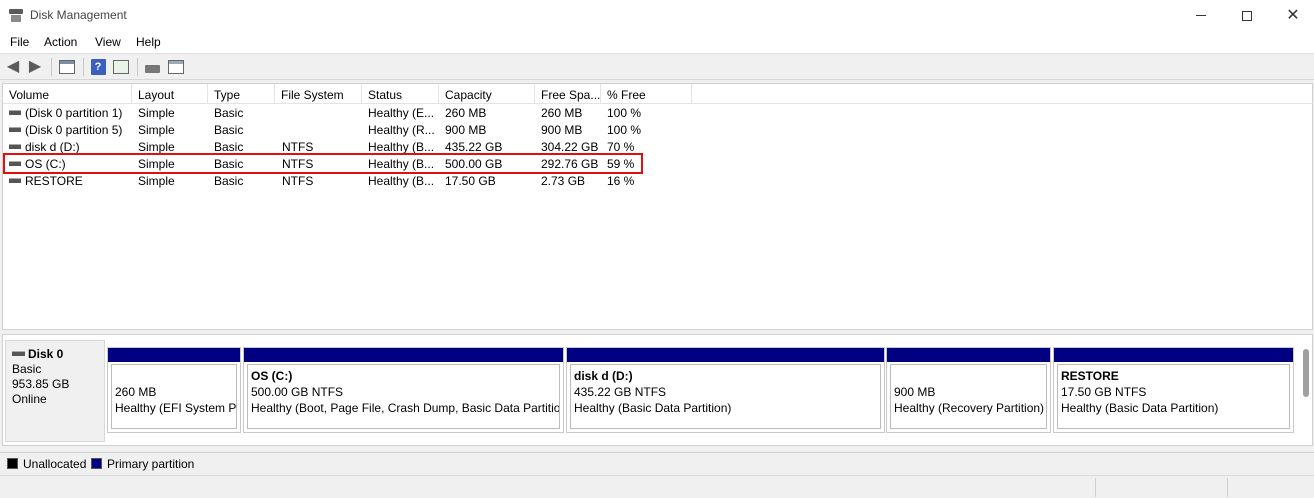 The width and height of the screenshot is (1314, 498). I want to click on cell-pct: 70 %, so click(620, 147).